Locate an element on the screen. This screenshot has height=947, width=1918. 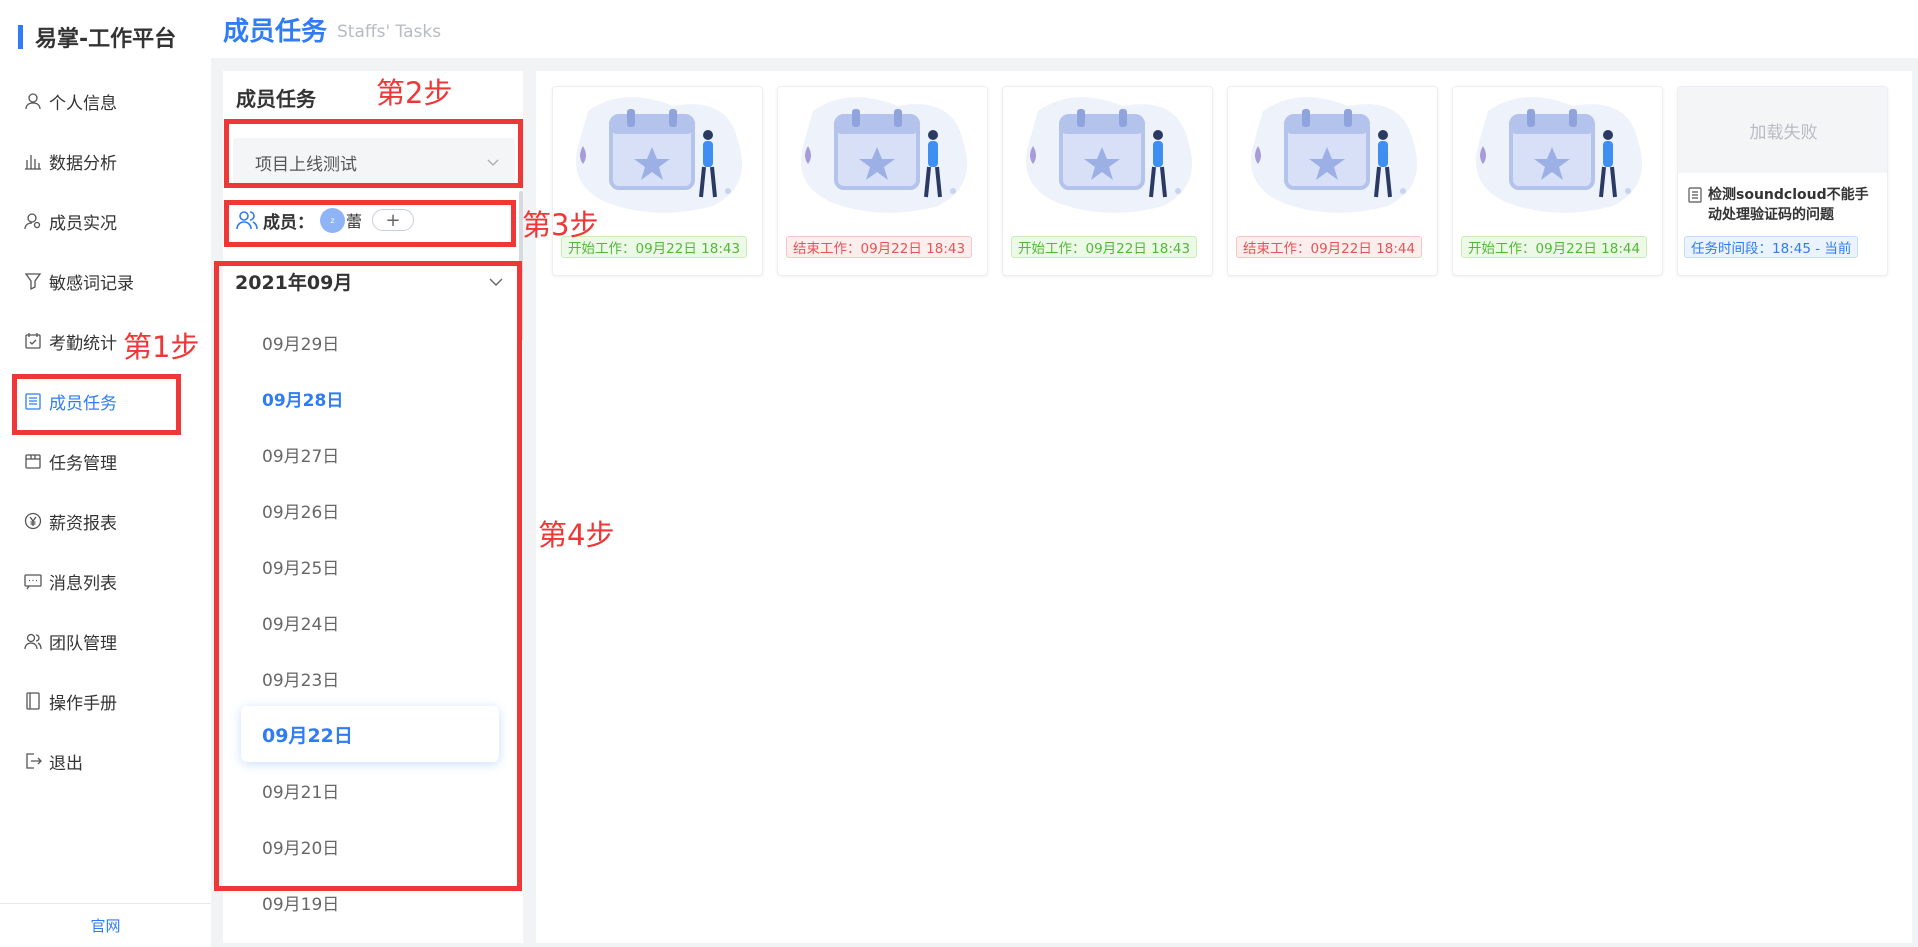
image-load-failed: 加载失败 is located at coordinates (1782, 130).